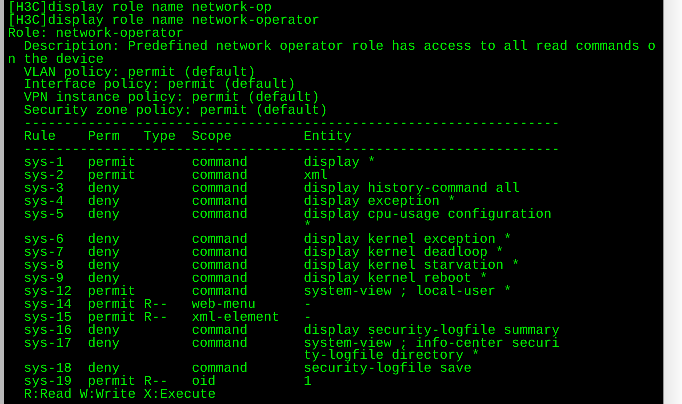 The width and height of the screenshot is (682, 404). Describe the element at coordinates (204, 383) in the screenshot. I see `table-cell-text: oid` at that location.